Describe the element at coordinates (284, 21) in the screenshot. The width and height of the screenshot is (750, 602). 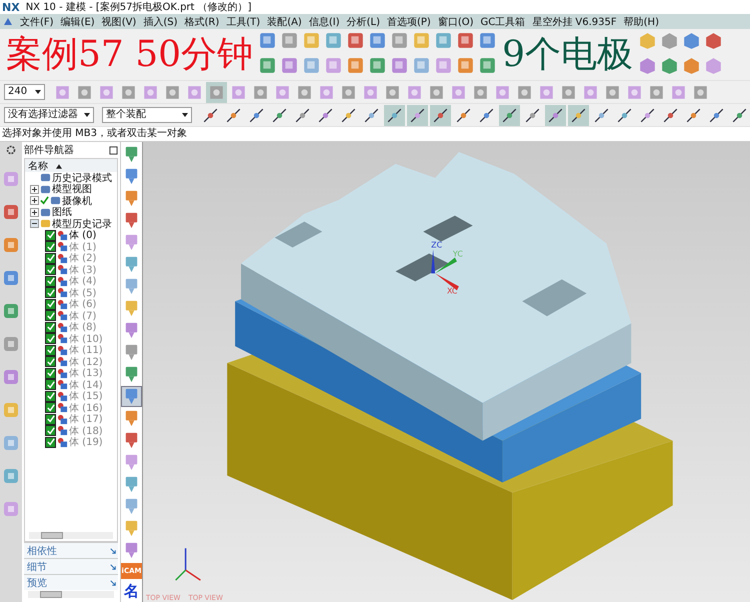
I see `menu-item: 装配(A)` at that location.